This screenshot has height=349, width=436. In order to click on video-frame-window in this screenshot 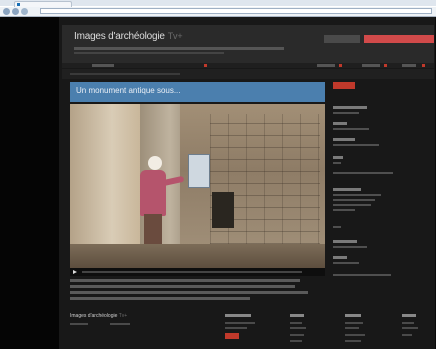, I will do `click(223, 210)`.